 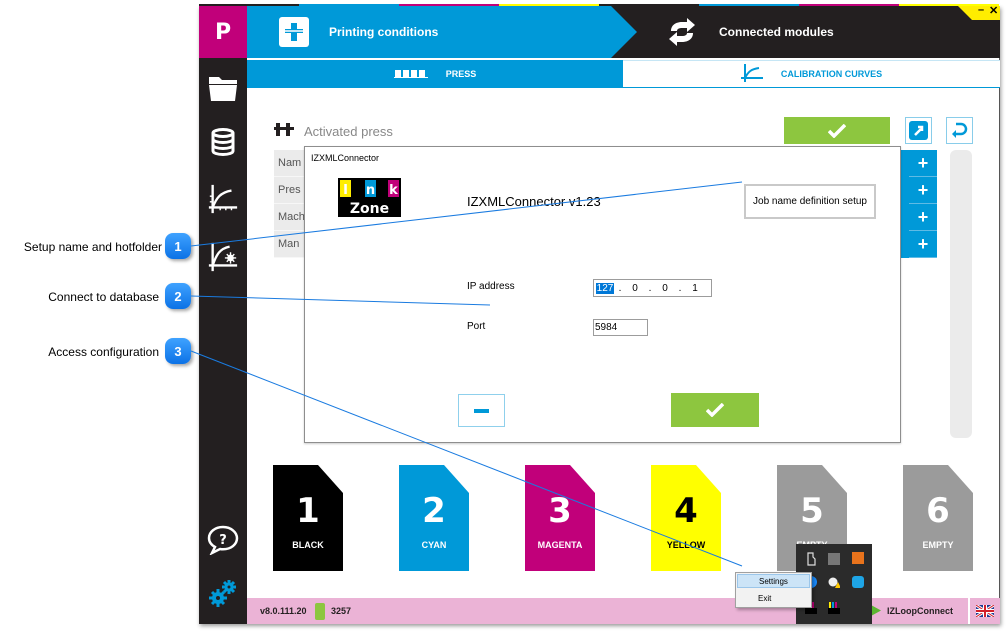 I want to click on logo-zone: Zone, so click(x=369, y=209).